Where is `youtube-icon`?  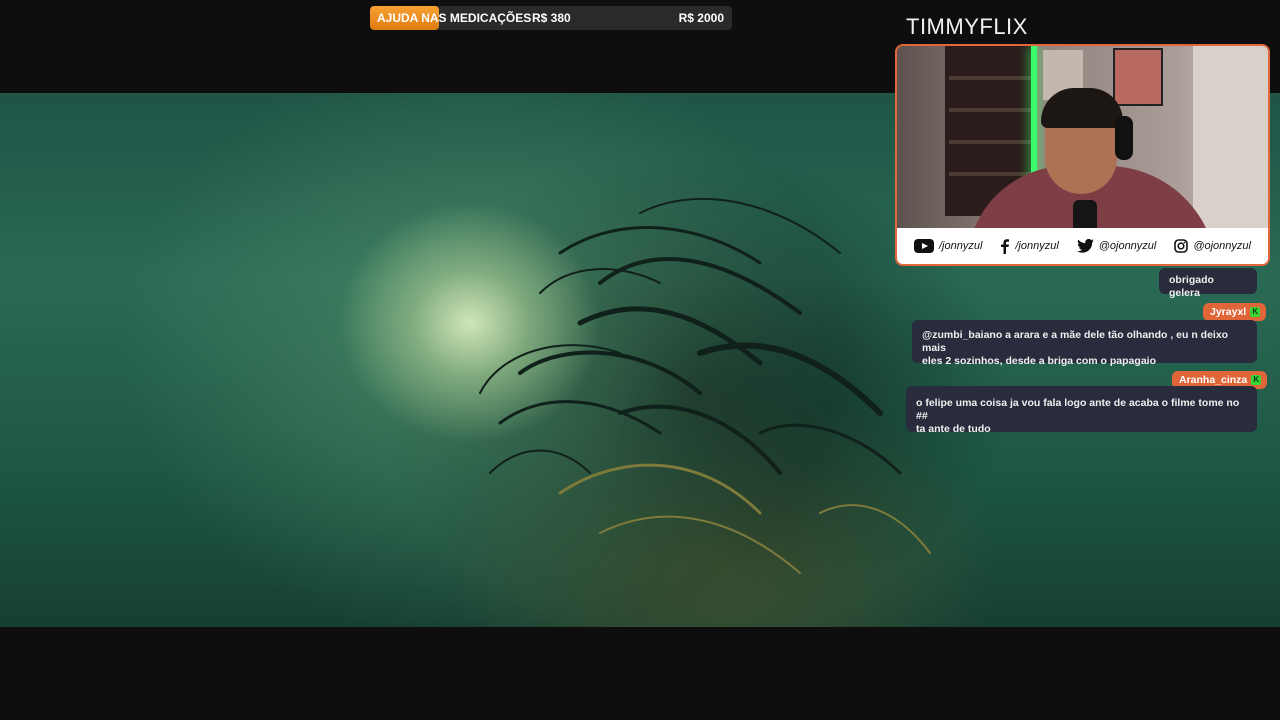 youtube-icon is located at coordinates (923, 246).